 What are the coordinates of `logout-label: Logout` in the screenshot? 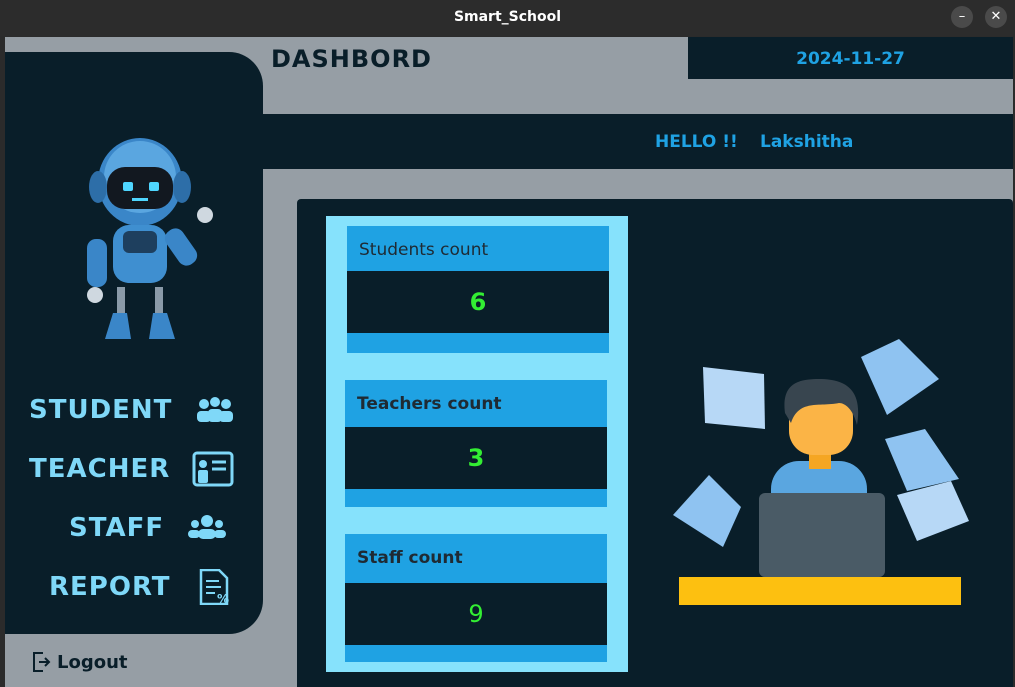 It's located at (92, 662).